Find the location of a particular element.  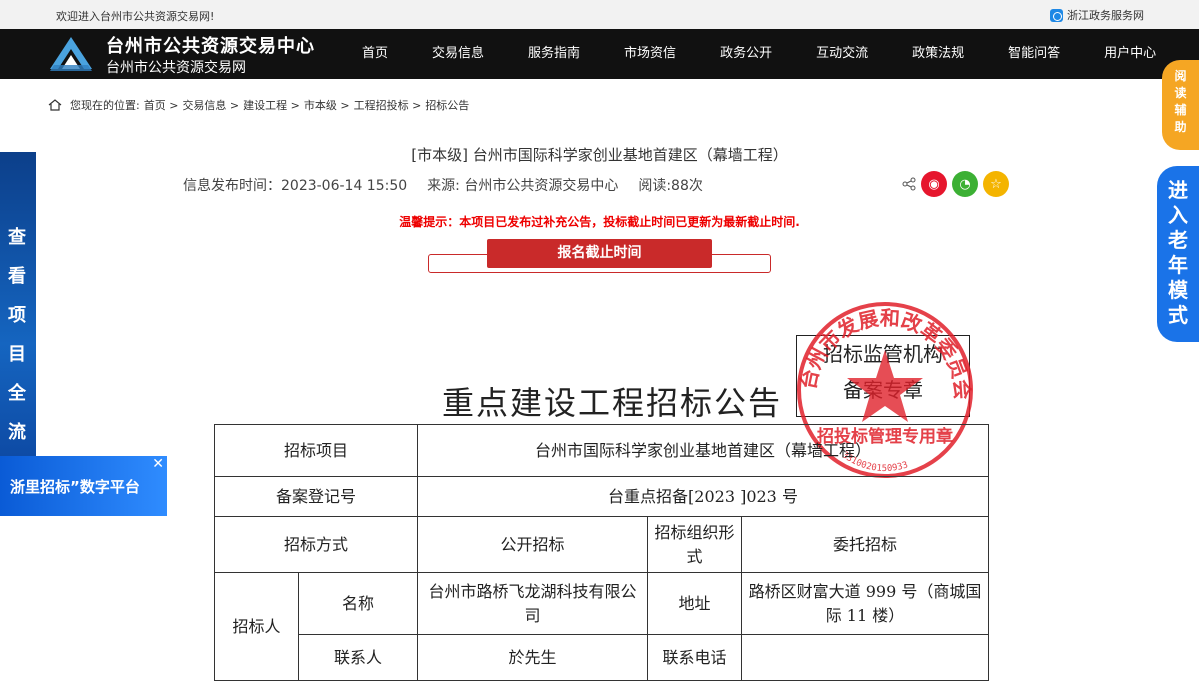

site-title: 台州市公共资源交易中心 is located at coordinates (210, 45).